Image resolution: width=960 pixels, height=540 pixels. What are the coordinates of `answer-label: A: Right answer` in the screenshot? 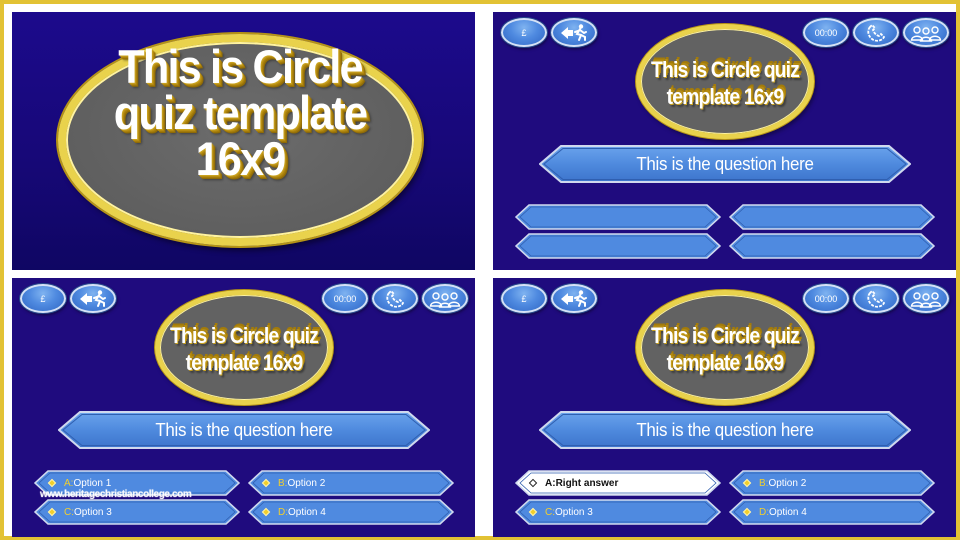 It's located at (581, 483).